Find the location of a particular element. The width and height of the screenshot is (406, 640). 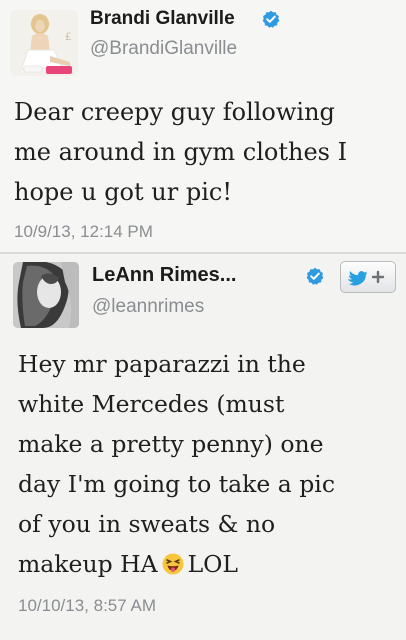

tweet-text-lol: LOL is located at coordinates (213, 564).